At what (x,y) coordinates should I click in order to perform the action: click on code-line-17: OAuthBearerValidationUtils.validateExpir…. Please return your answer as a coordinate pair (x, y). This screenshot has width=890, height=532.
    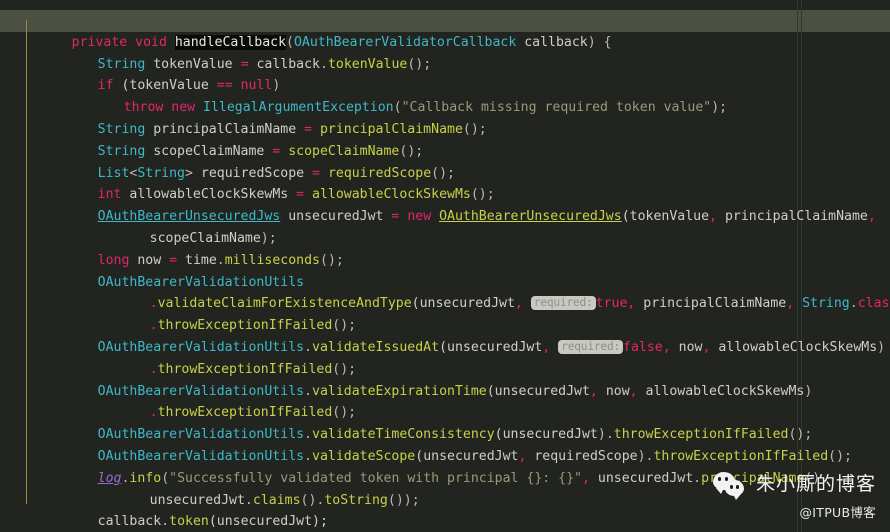
    Looking at the image, I should click on (445, 379).